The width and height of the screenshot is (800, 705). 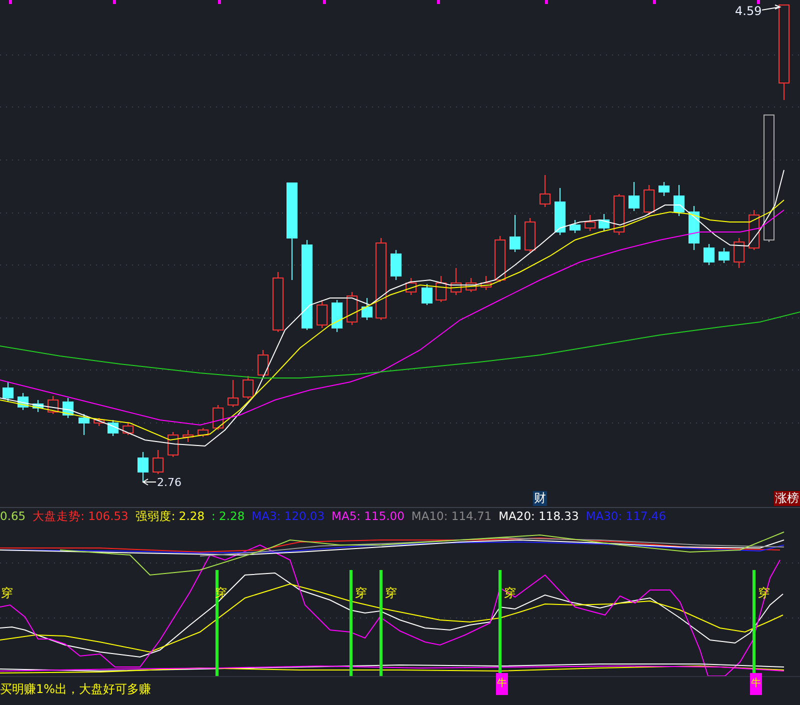 I want to click on legend-value: MA5: 115.00, so click(x=368, y=516).